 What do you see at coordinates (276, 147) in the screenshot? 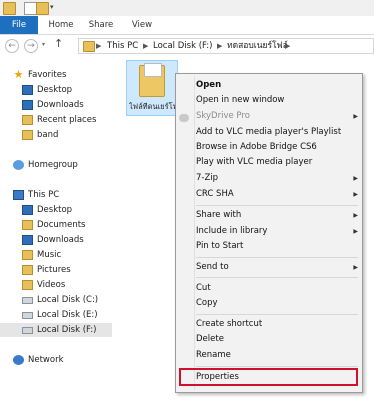
I see `menu-item-adobe-bridge: Browse in Adobe Bridge CS6` at bounding box center [276, 147].